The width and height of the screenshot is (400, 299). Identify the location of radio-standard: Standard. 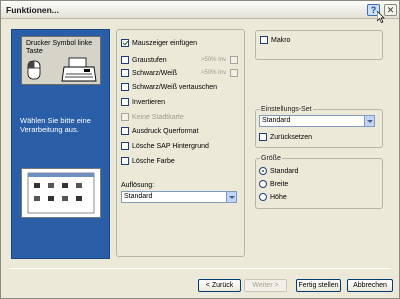
(278, 171).